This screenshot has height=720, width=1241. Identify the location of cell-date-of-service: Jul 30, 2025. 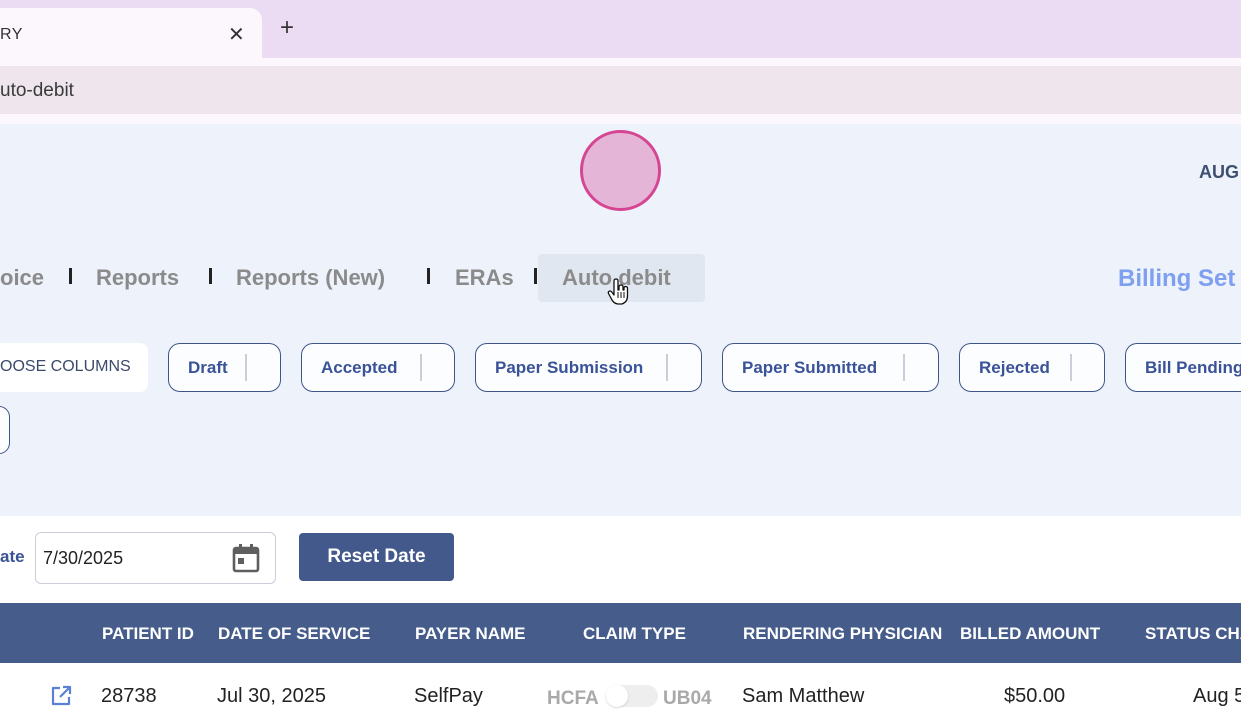
(271, 696).